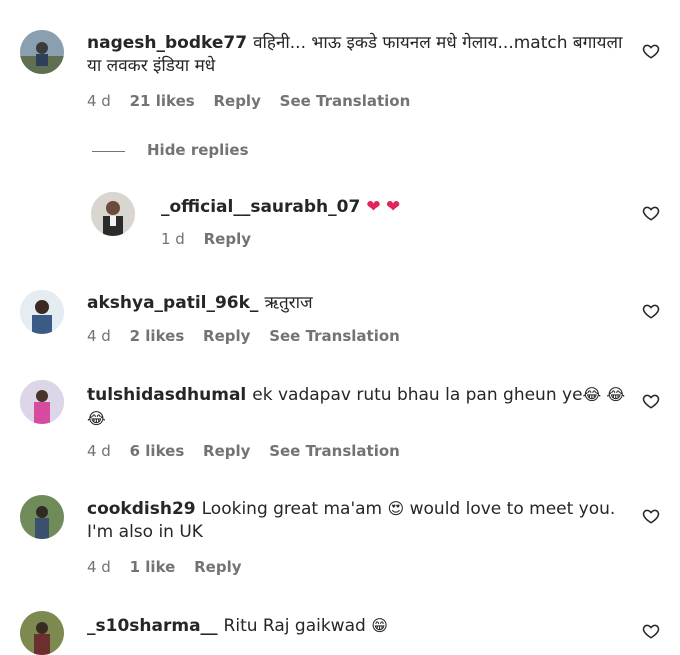 This screenshot has width=680, height=655. What do you see at coordinates (396, 508) in the screenshot?
I see `heart-eyes-emoji-icon: 😍` at bounding box center [396, 508].